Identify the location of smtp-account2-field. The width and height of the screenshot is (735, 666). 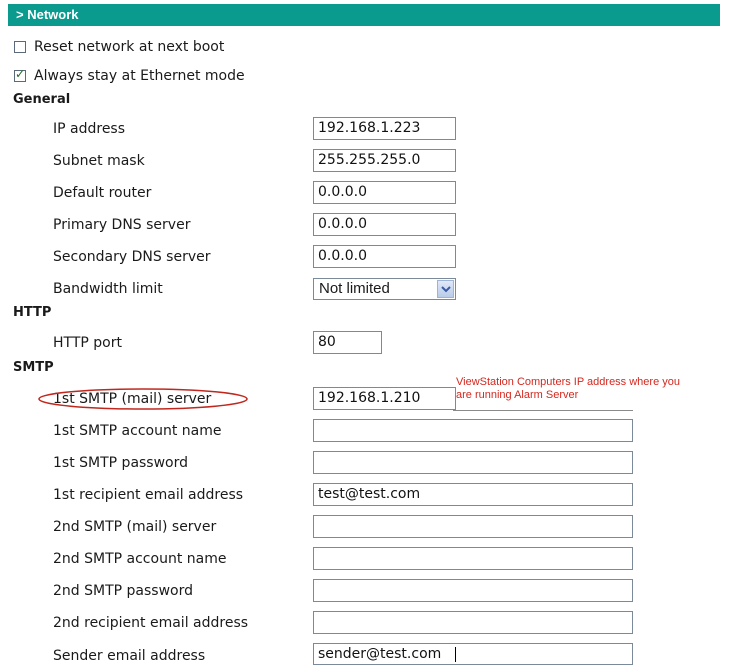
(473, 558).